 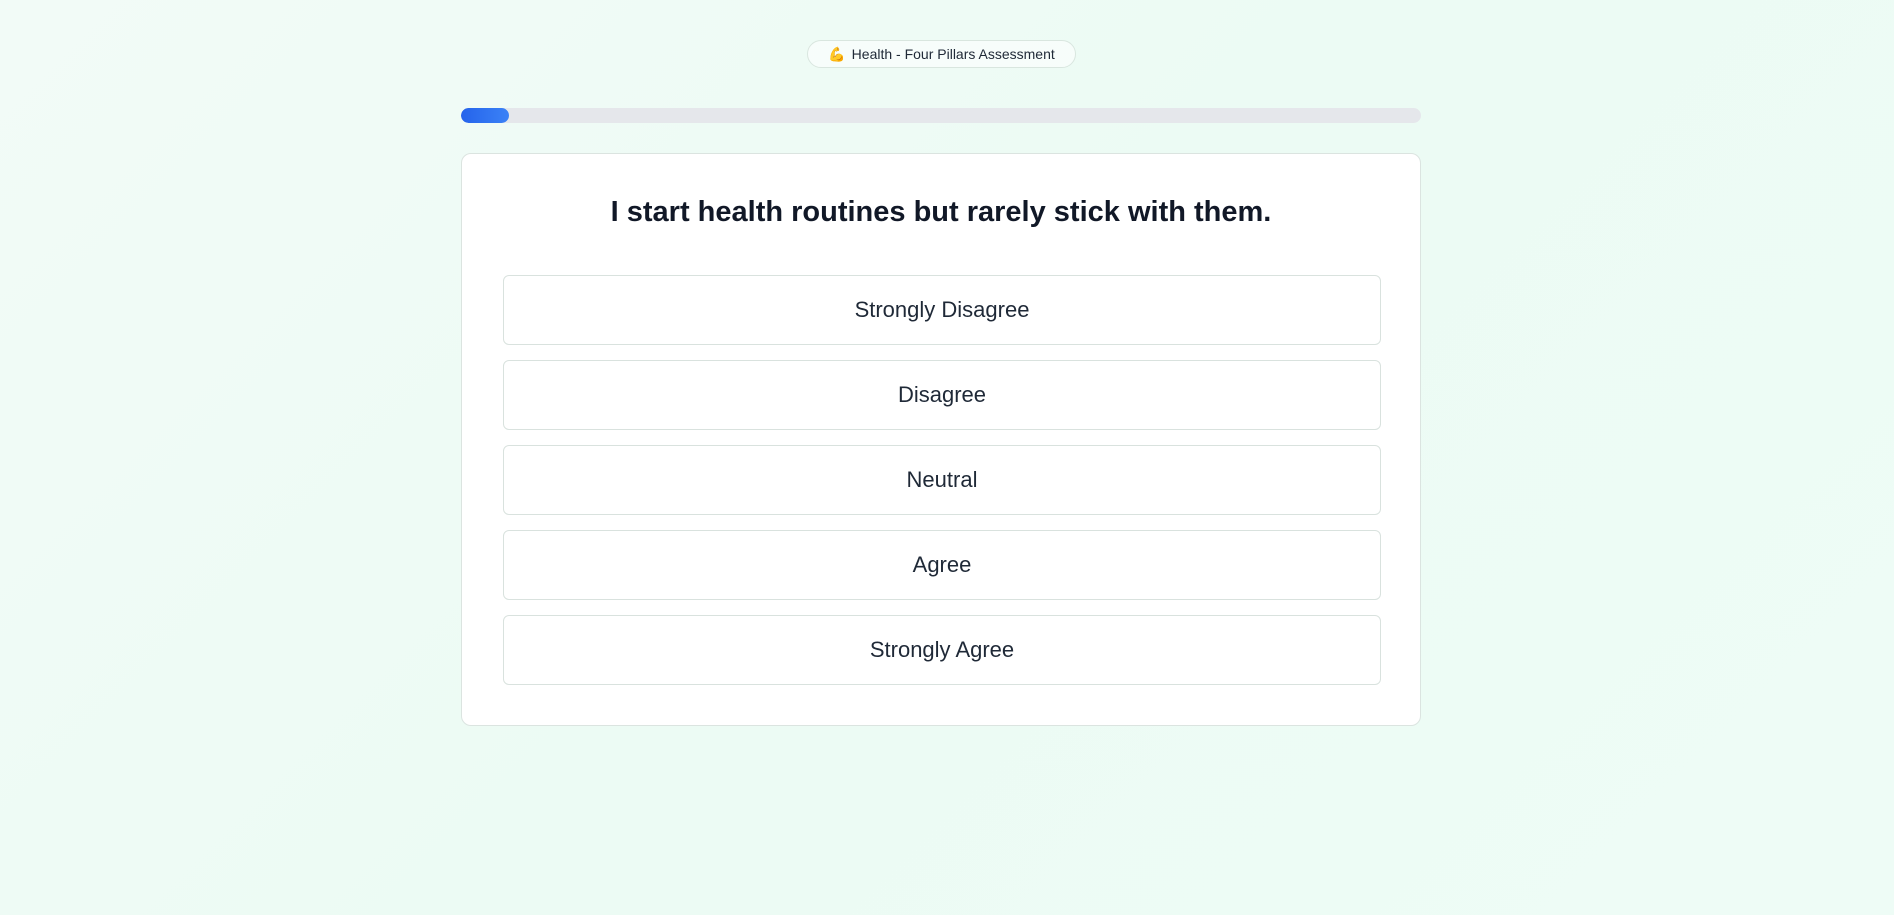 What do you see at coordinates (942, 310) in the screenshot?
I see `option-strongly-disagree: Strongly Disagree` at bounding box center [942, 310].